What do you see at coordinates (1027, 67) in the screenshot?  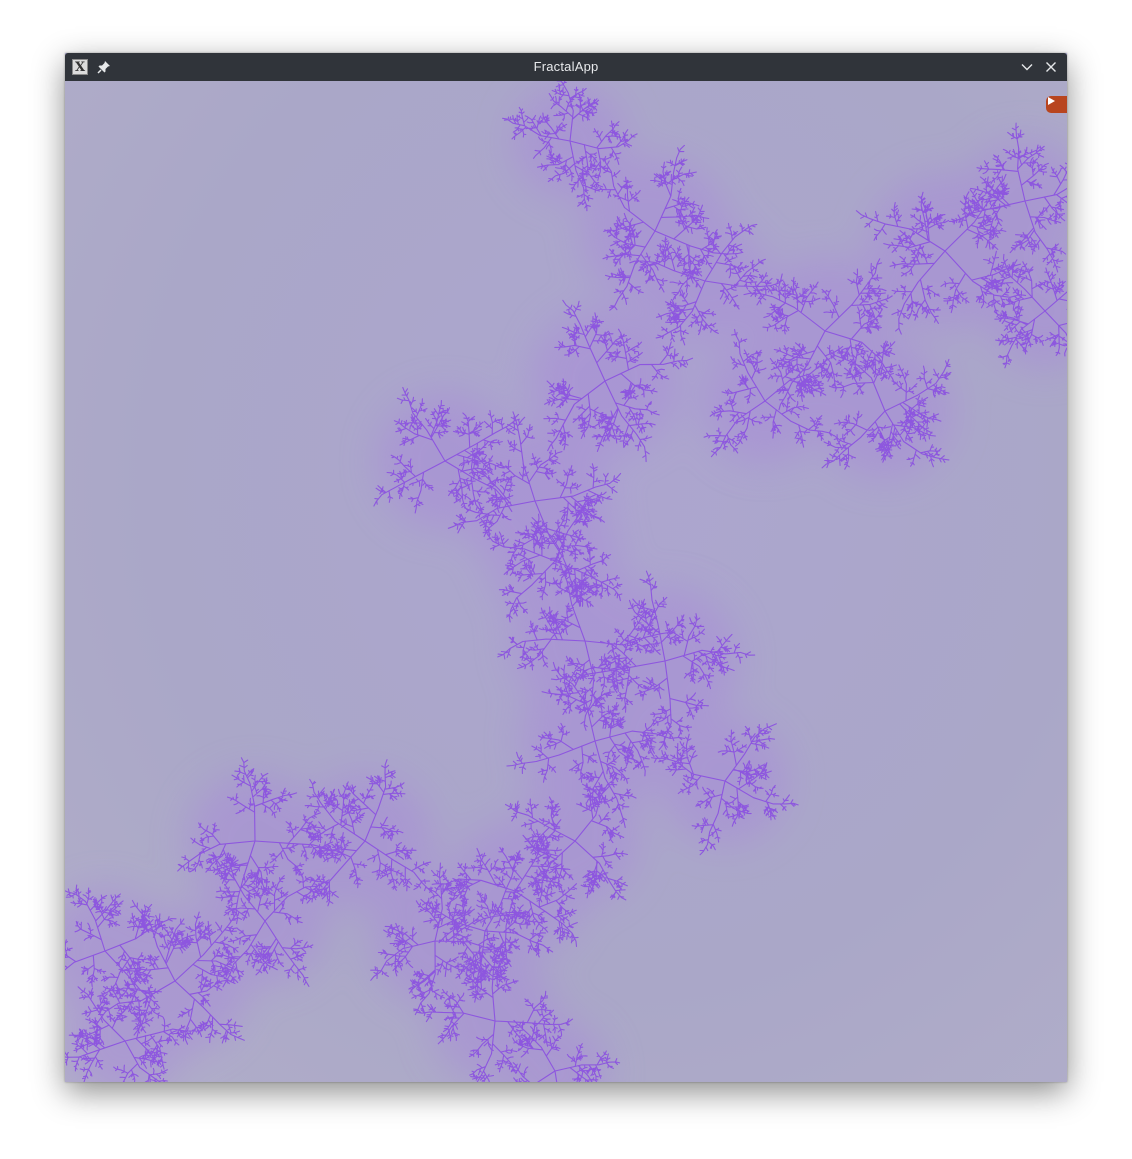 I see `chevron-down-icon` at bounding box center [1027, 67].